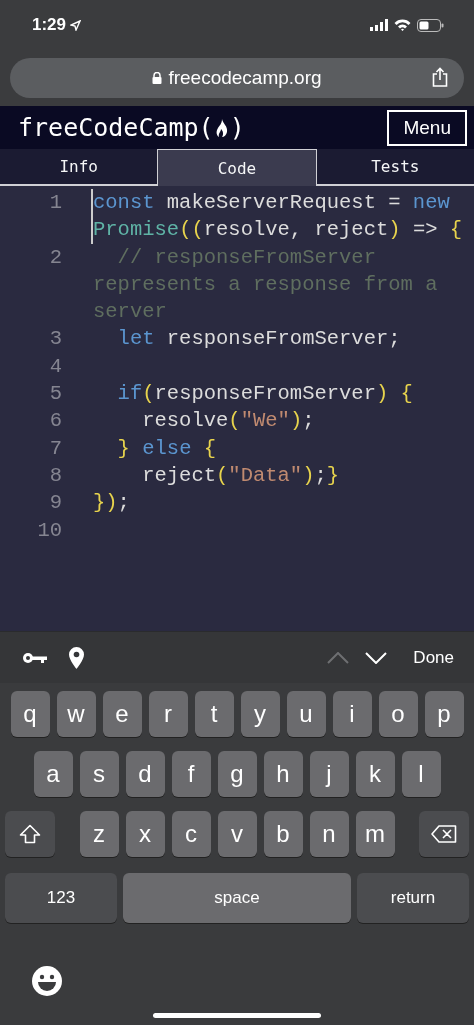 This screenshot has height=1025, width=474. Describe the element at coordinates (228, 421) in the screenshot. I see `code-line: resolve("We");` at that location.